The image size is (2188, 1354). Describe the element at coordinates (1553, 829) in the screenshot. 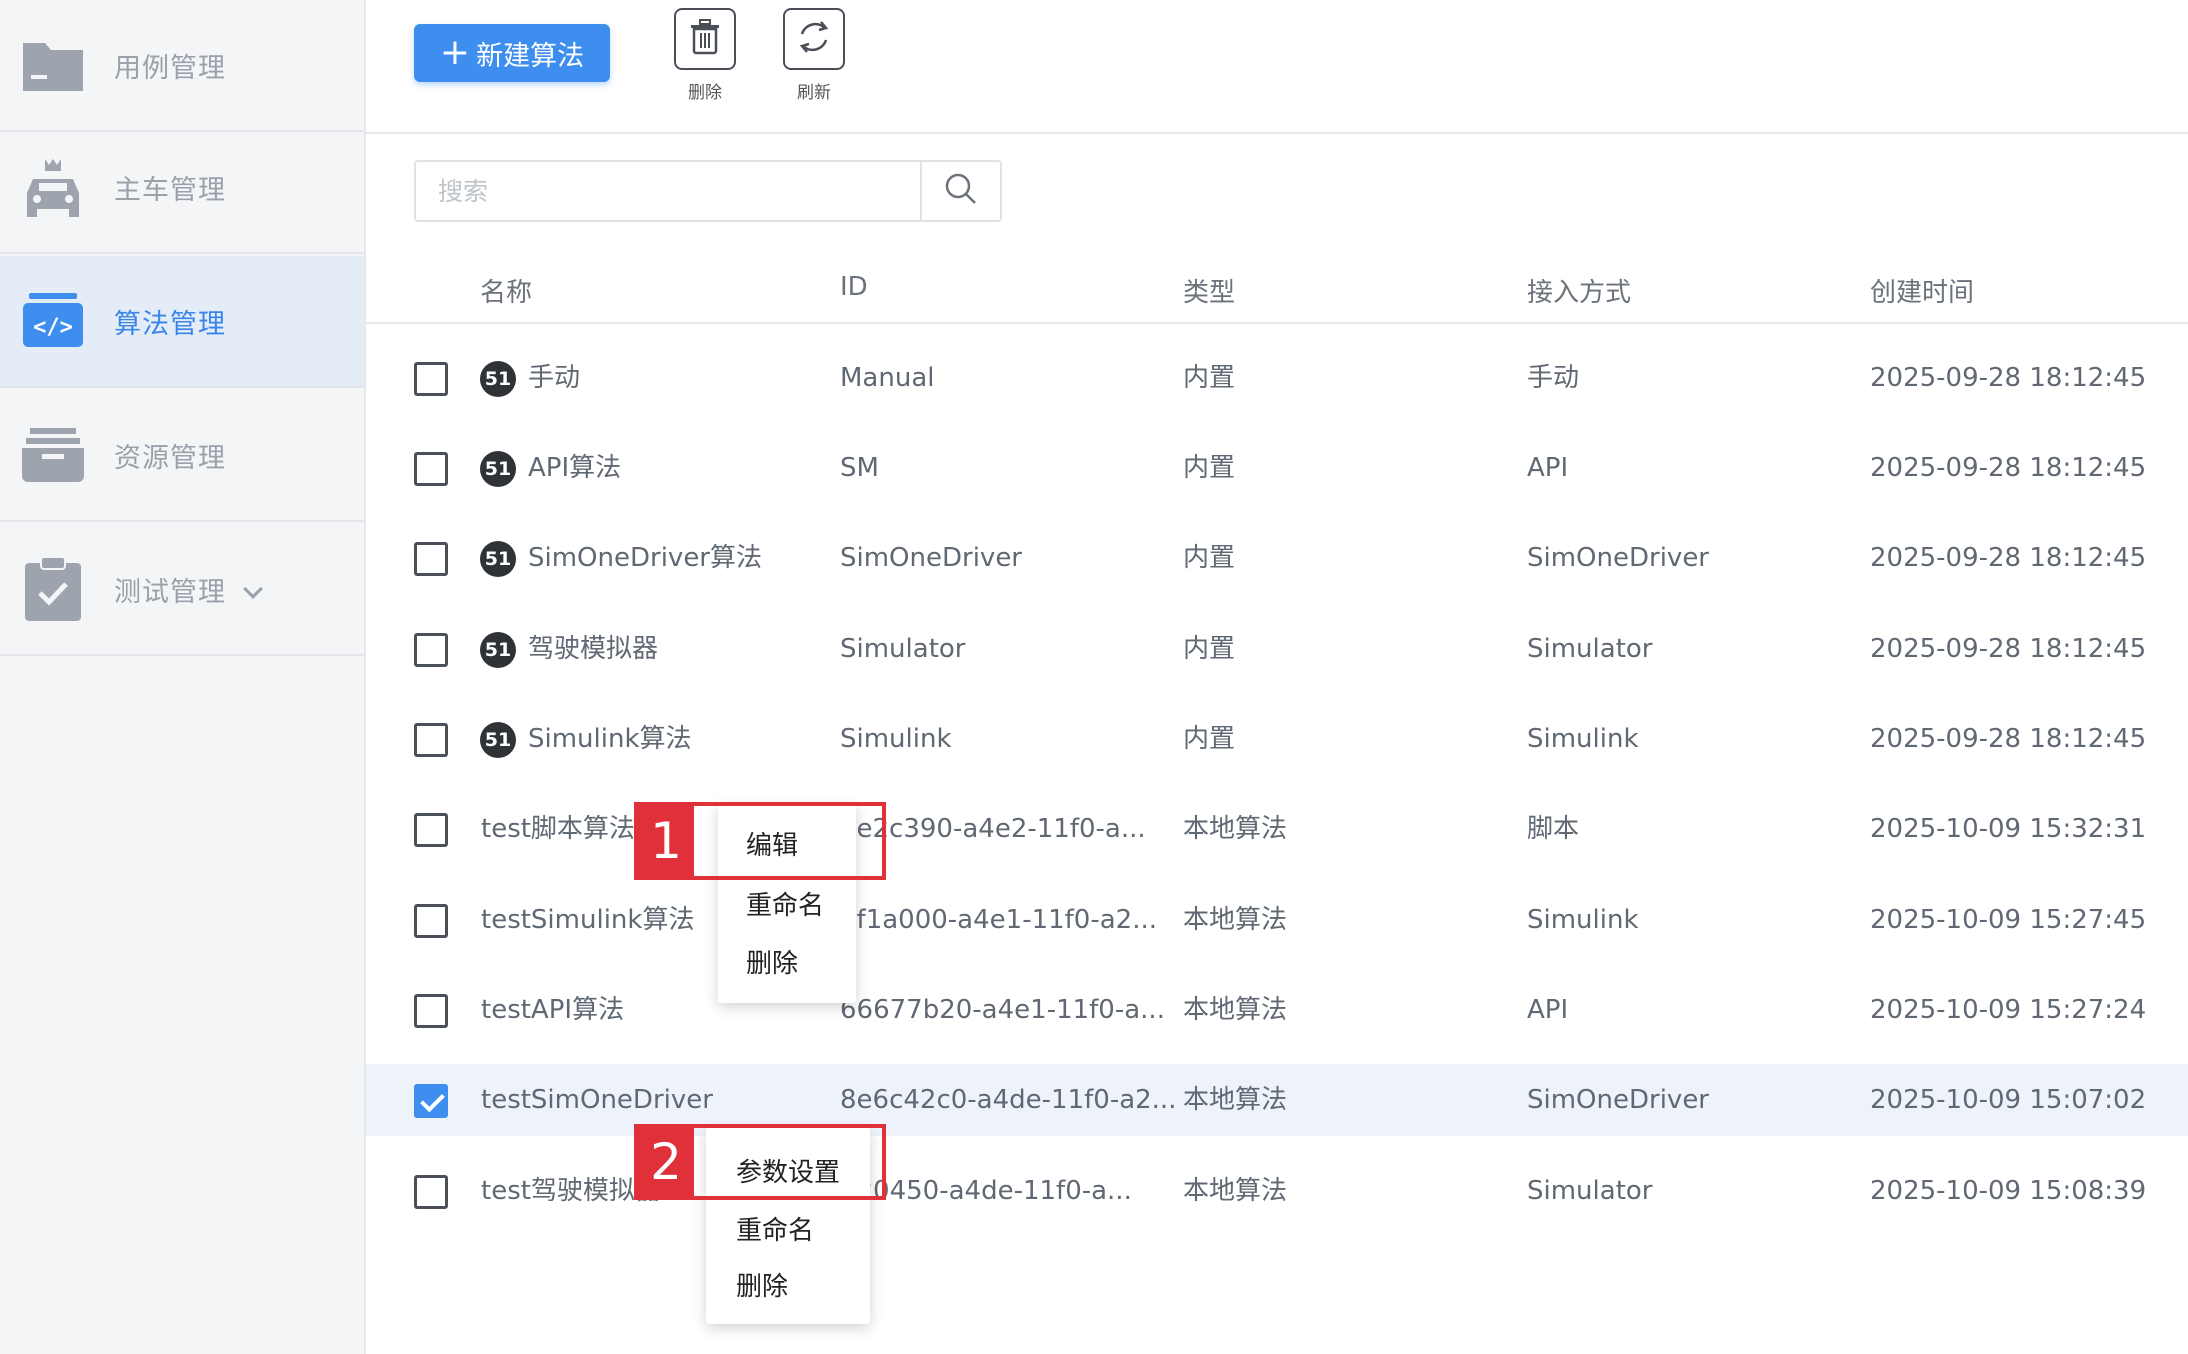

I see `cell-access: 脚本` at that location.